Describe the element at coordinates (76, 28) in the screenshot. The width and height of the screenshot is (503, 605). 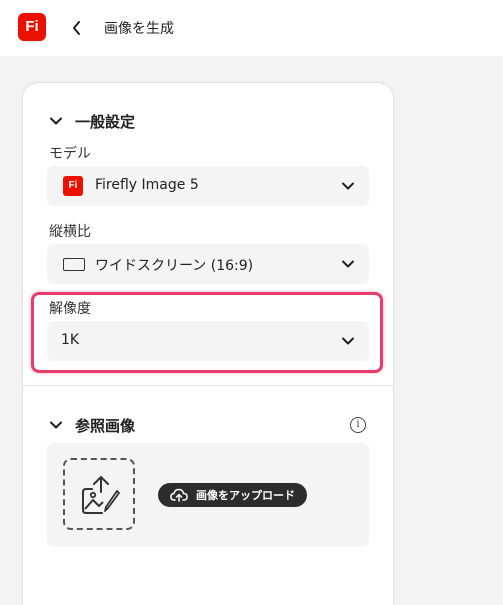
I see `chevron-left-icon` at that location.